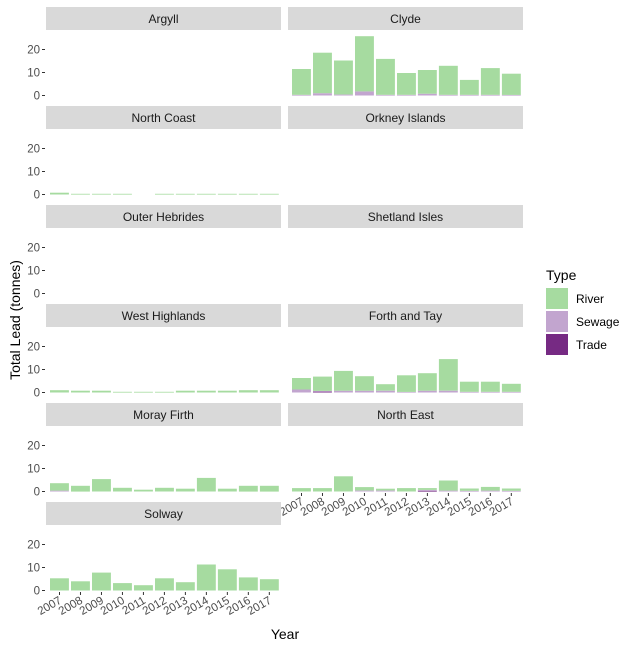 Image resolution: width=636 pixels, height=650 pixels. Describe the element at coordinates (557, 344) in the screenshot. I see `legend-swatch-trade` at that location.